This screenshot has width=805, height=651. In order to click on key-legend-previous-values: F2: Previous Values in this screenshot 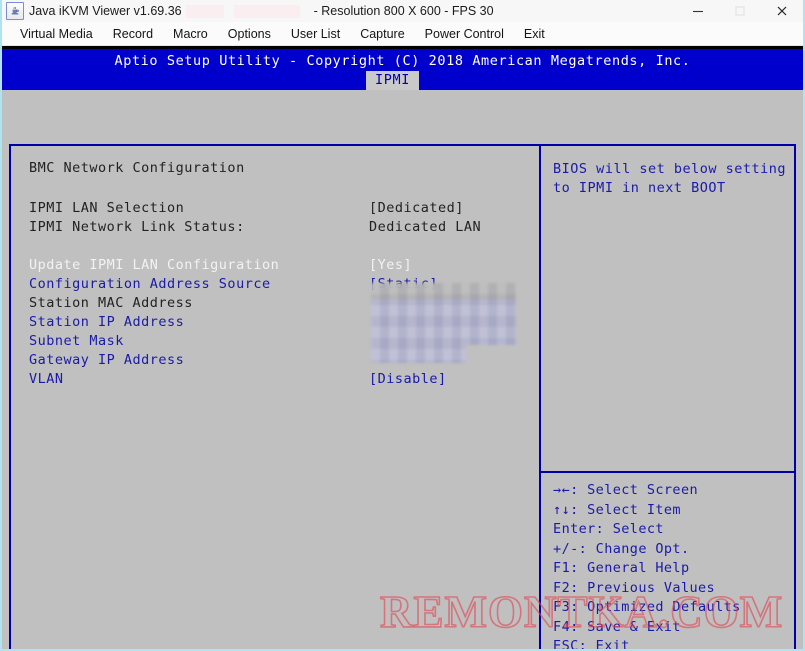, I will do `click(634, 587)`.